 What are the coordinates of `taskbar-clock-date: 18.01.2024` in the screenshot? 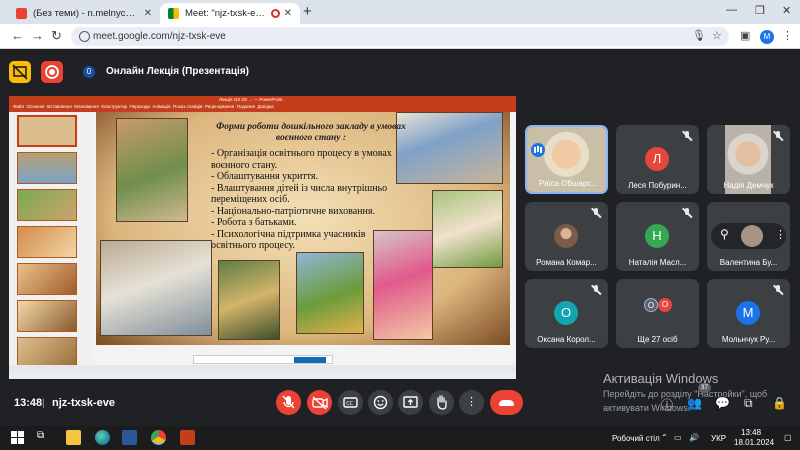 It's located at (754, 442).